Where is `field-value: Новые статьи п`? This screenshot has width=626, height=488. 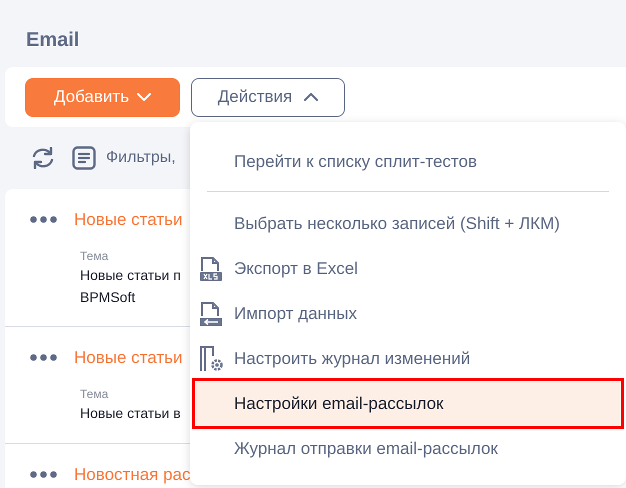
field-value: Новые статьи п is located at coordinates (130, 275).